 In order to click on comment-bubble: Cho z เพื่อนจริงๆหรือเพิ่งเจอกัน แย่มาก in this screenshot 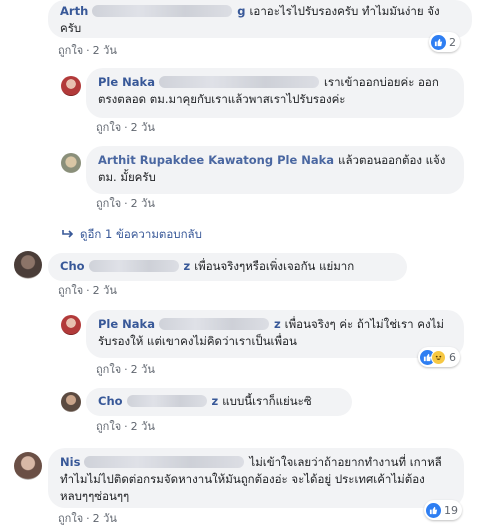, I will do `click(227, 267)`.